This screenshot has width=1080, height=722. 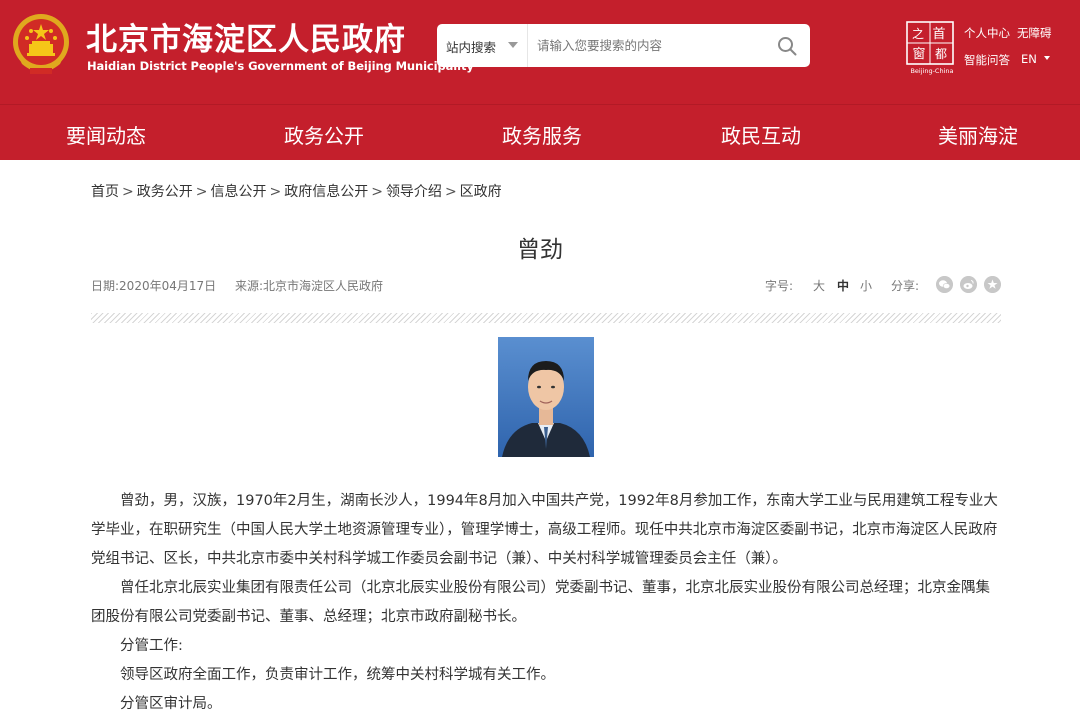 What do you see at coordinates (866, 285) in the screenshot?
I see `font-size-small: 小` at bounding box center [866, 285].